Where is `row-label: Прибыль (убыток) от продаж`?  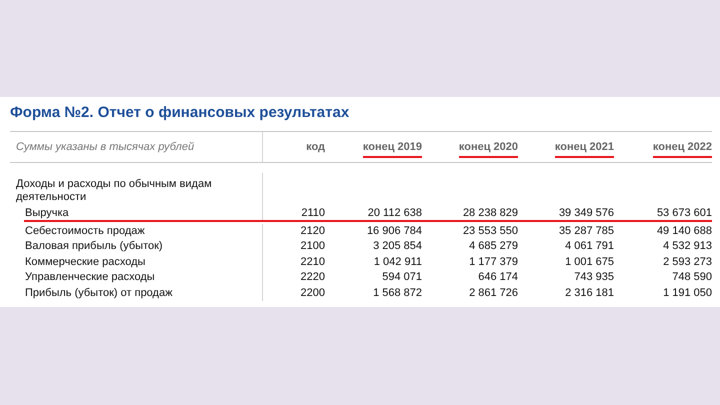 row-label: Прибыль (убыток) от продаж is located at coordinates (98, 292).